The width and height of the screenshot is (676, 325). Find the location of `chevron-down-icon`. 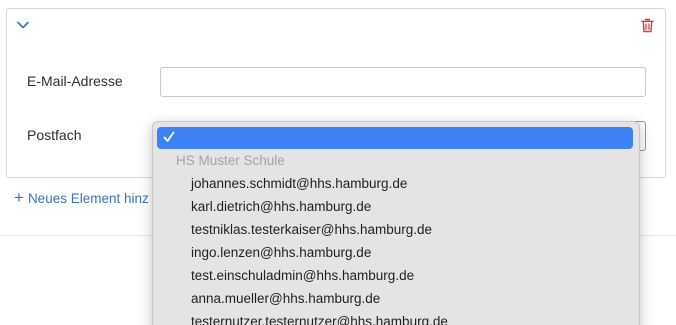

chevron-down-icon is located at coordinates (23, 25).